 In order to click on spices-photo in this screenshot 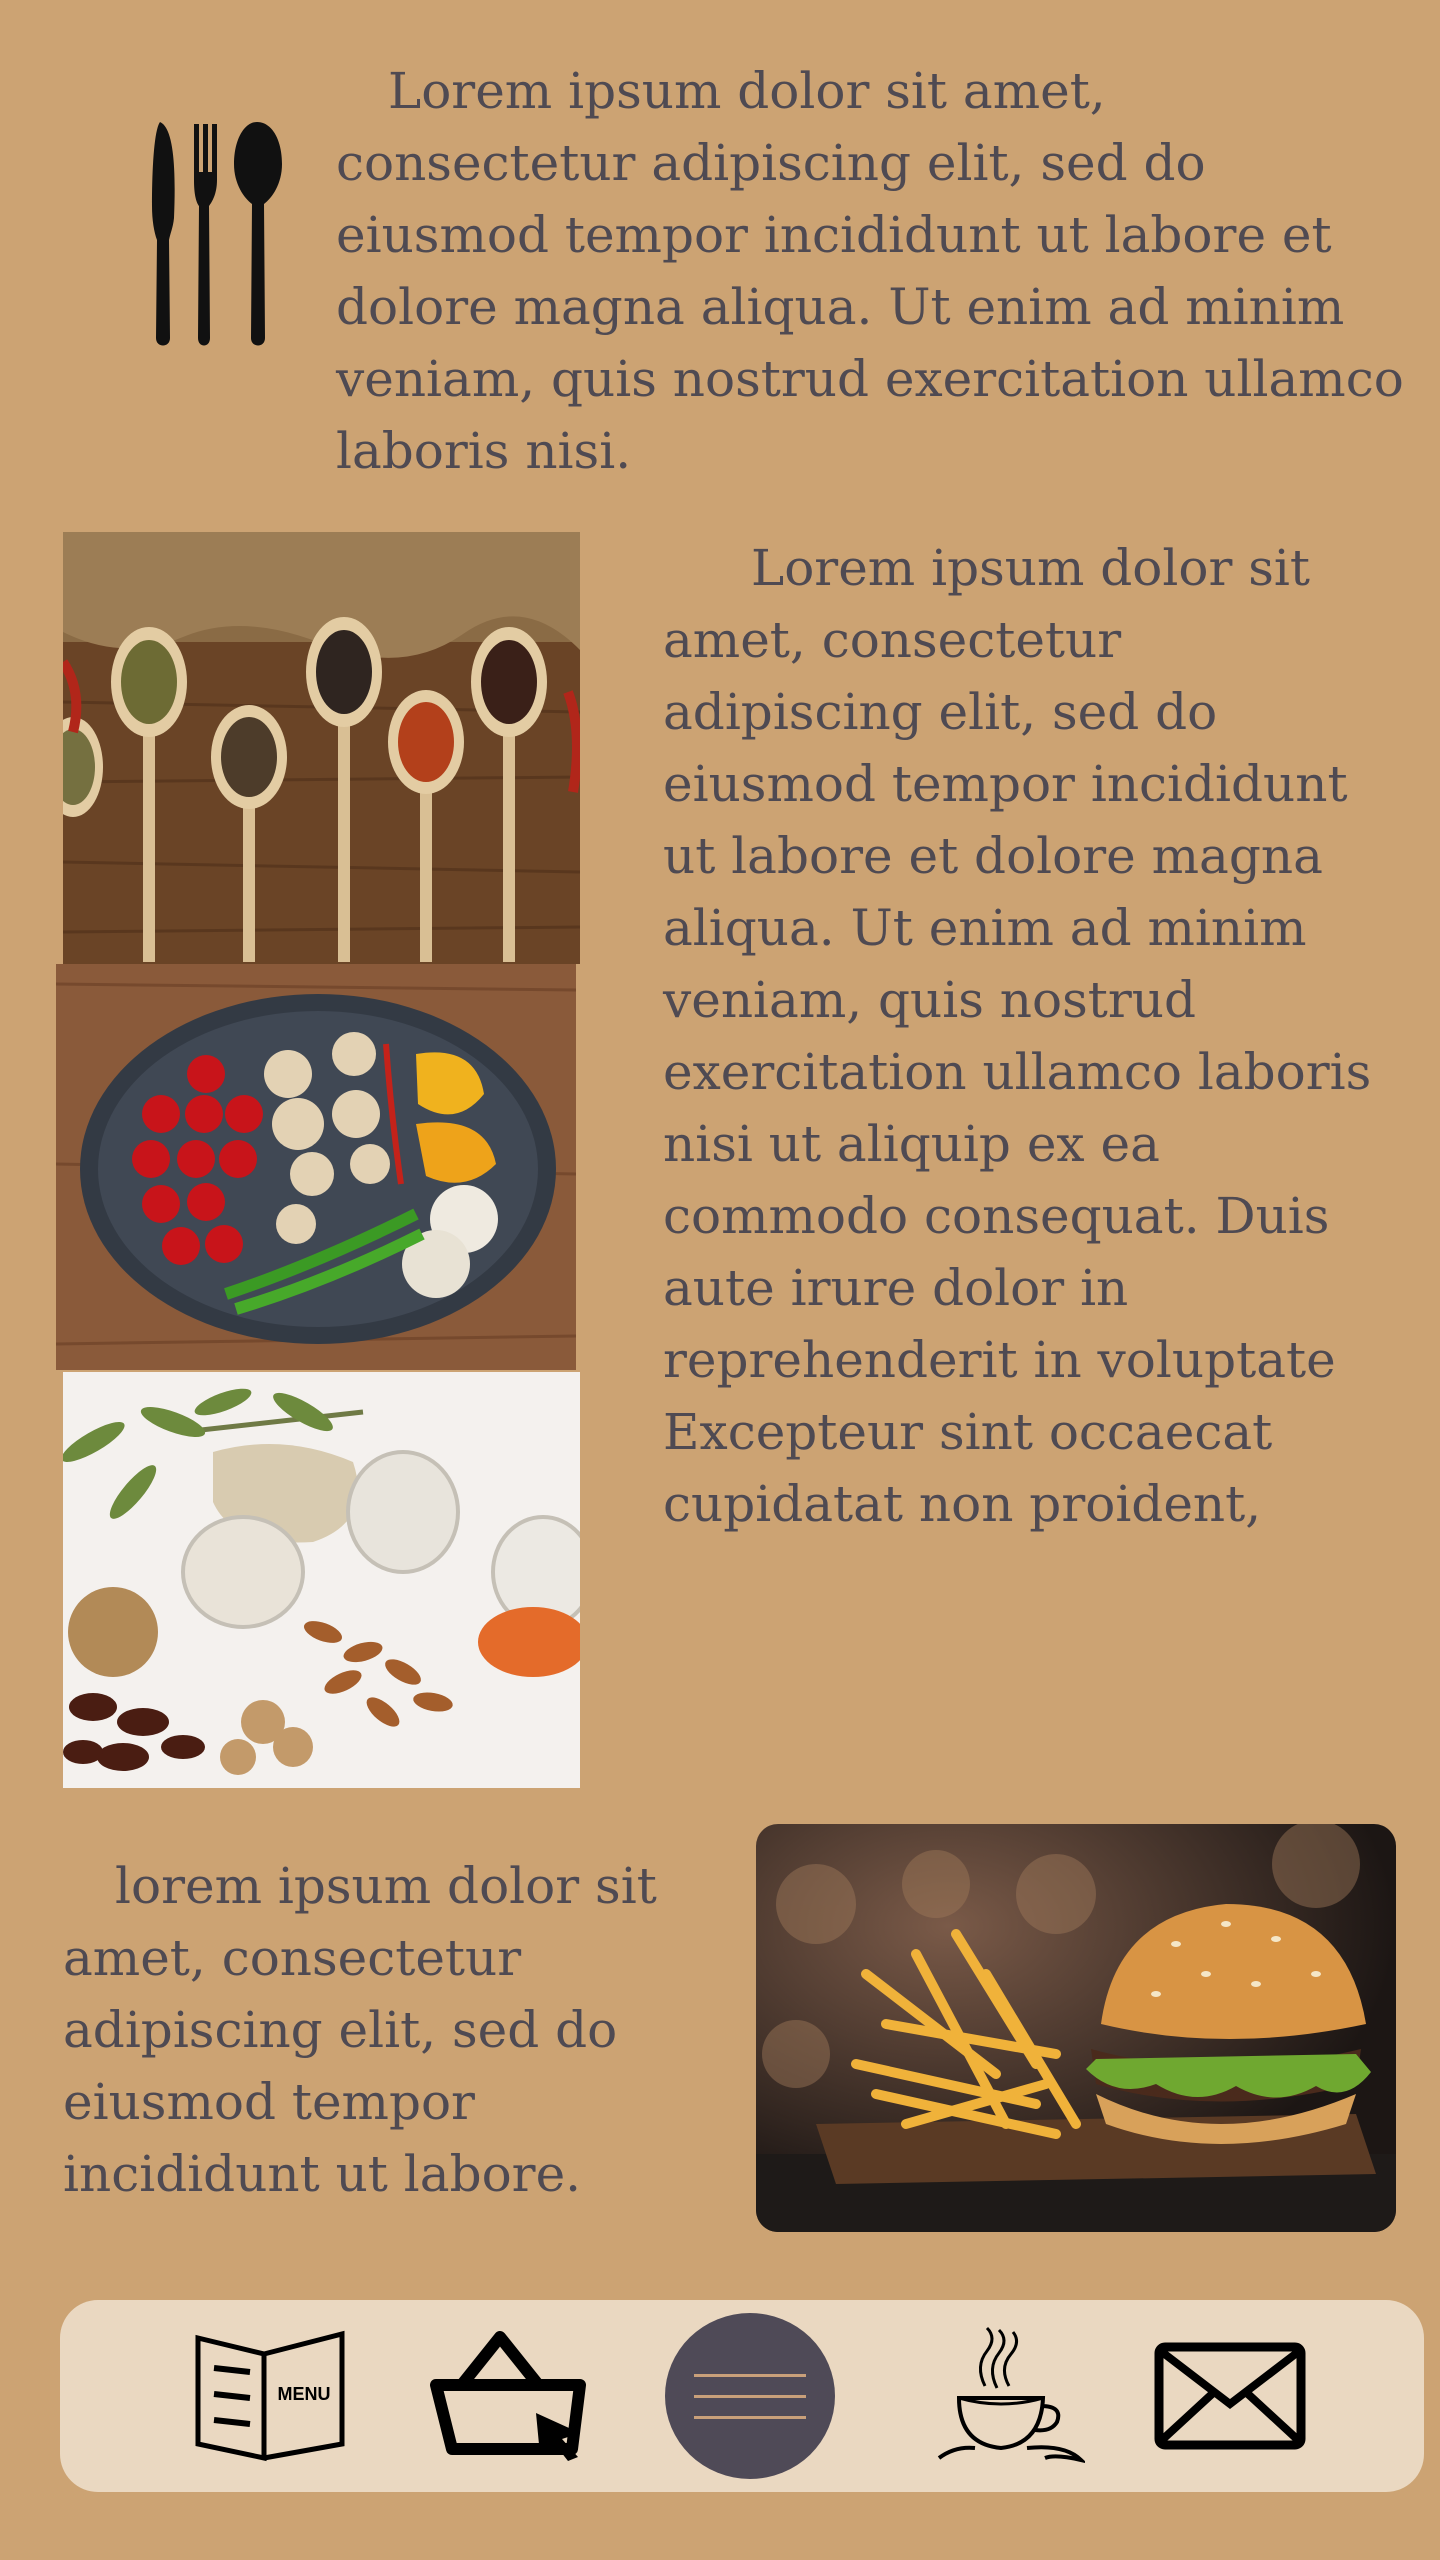, I will do `click(321, 748)`.